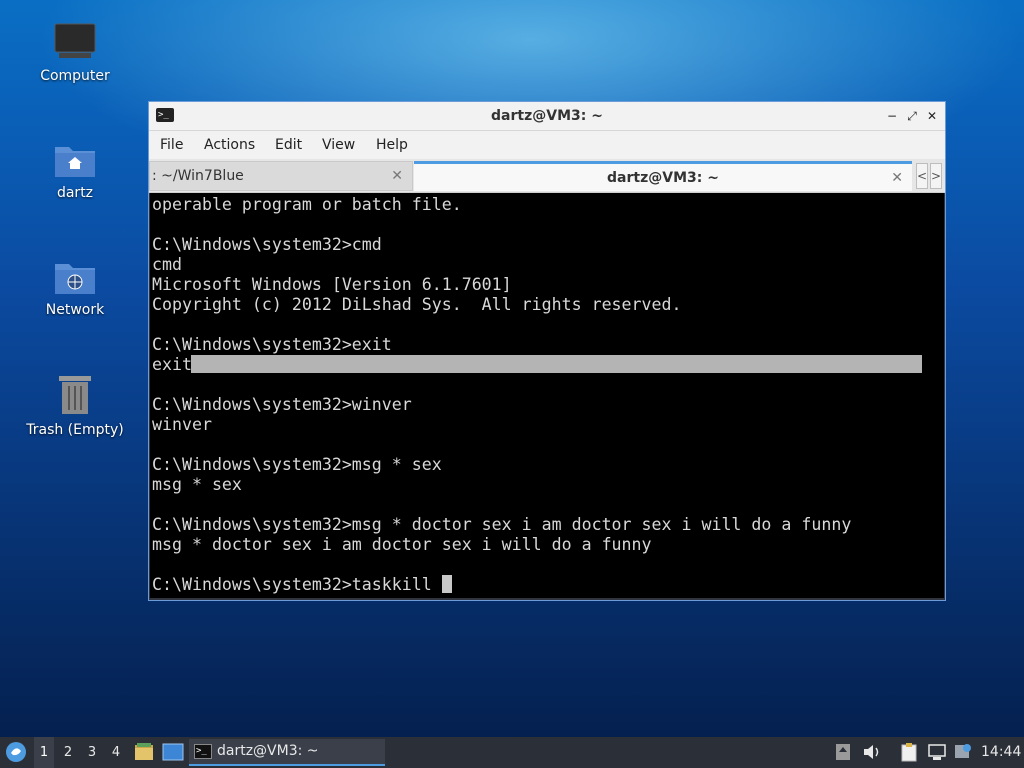 Image resolution: width=1024 pixels, height=768 pixels. What do you see at coordinates (172, 364) in the screenshot?
I see `terminal-line: exit` at bounding box center [172, 364].